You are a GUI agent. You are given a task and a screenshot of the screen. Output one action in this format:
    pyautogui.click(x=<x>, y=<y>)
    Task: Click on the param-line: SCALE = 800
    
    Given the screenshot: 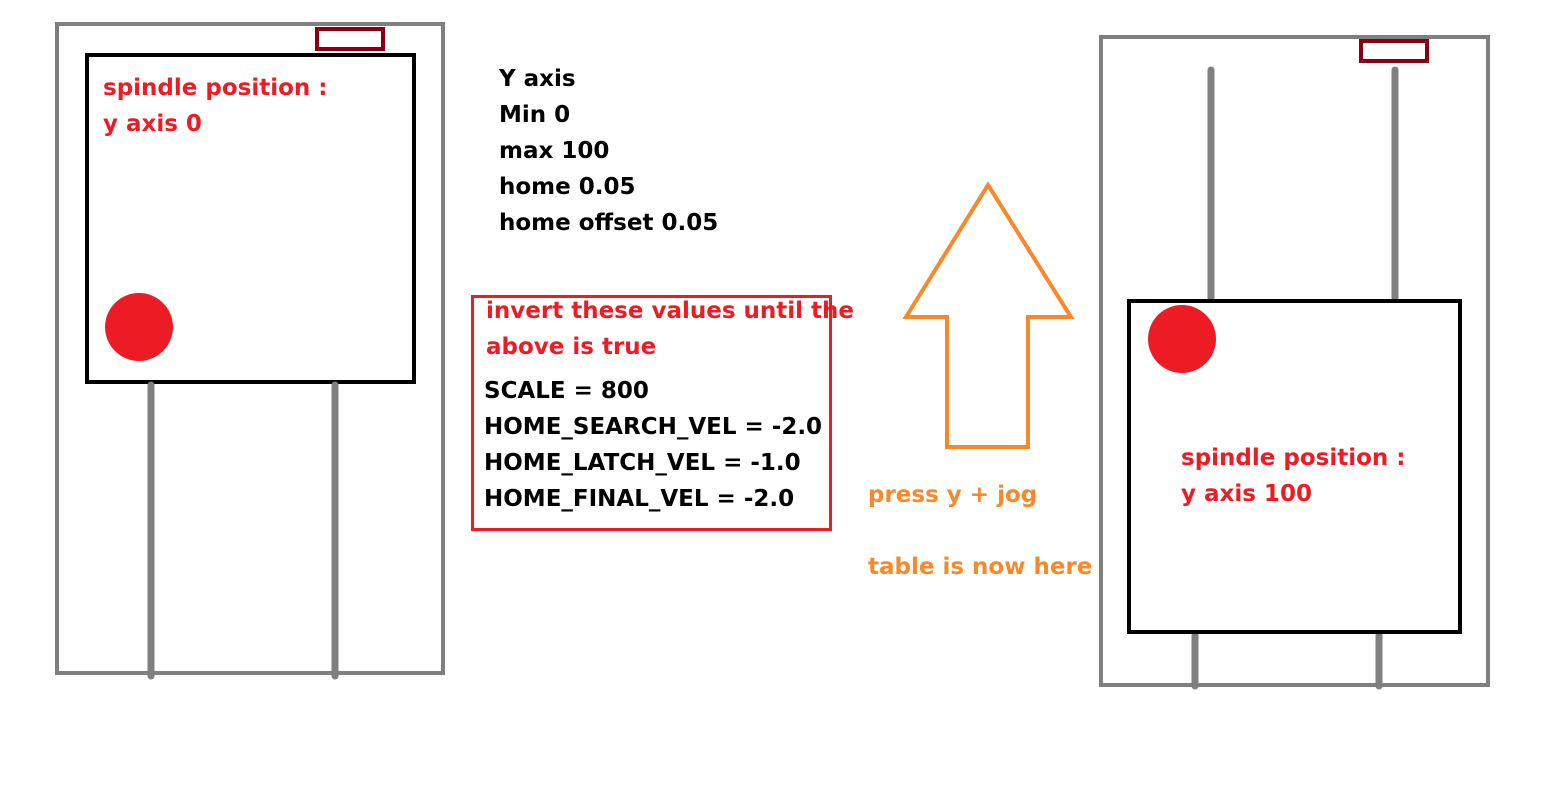 What is the action you would take?
    pyautogui.click(x=566, y=391)
    